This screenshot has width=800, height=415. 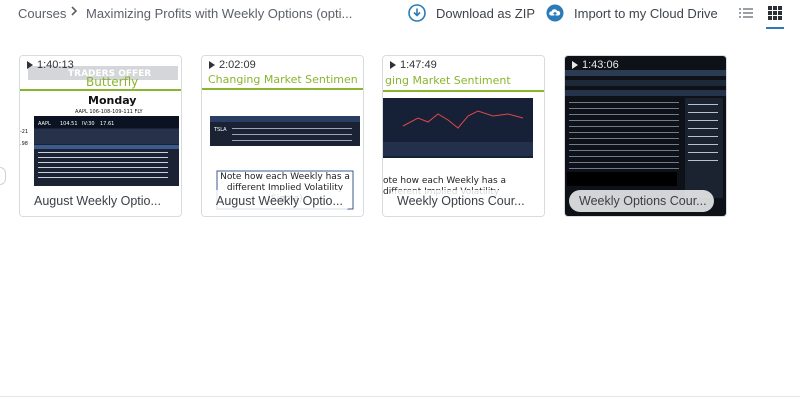 I want to click on slide-price: 104.51, so click(x=69, y=124).